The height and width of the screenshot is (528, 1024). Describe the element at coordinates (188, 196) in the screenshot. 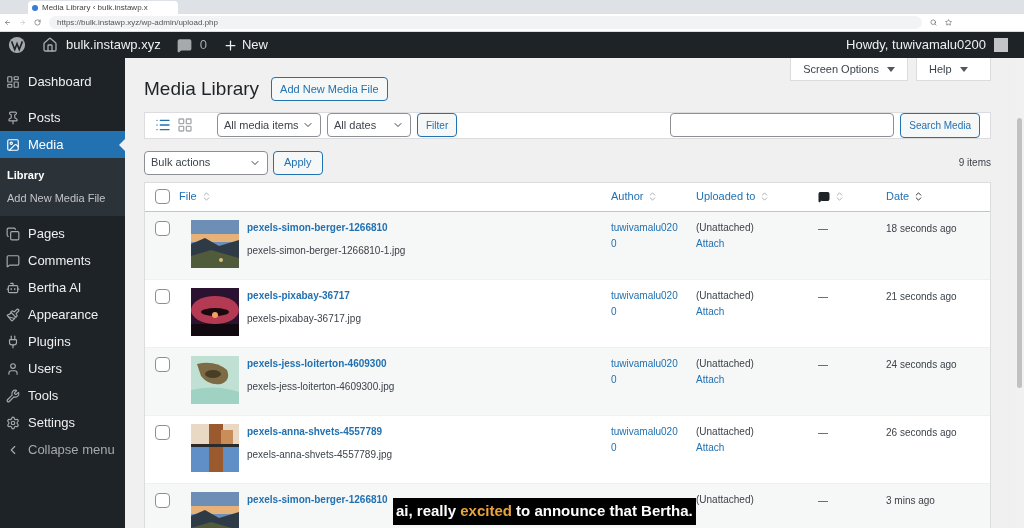

I see `column-header: File` at that location.